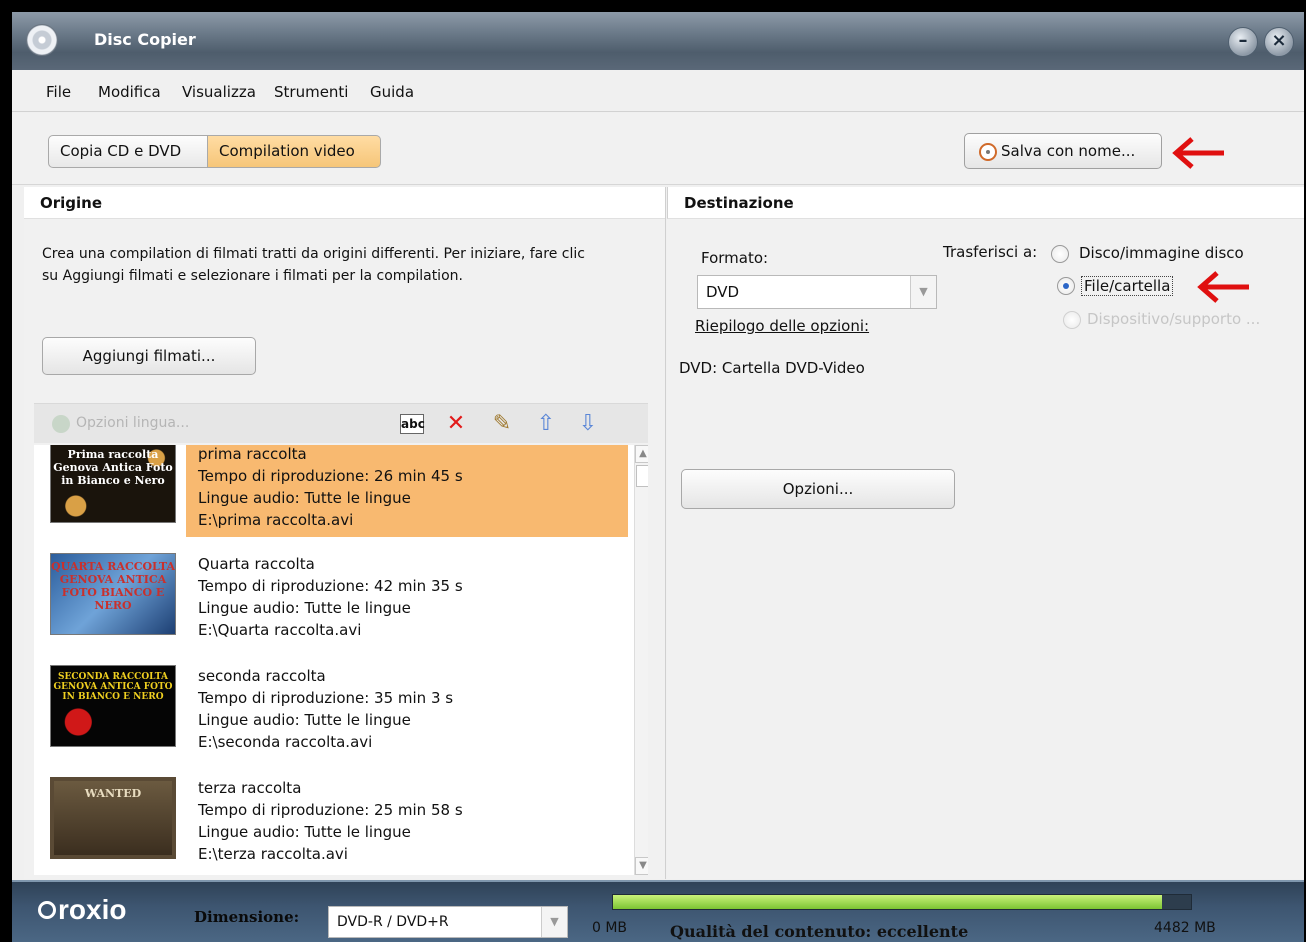  Describe the element at coordinates (113, 818) in the screenshot. I see `thumbnail-terza: WANTED` at that location.